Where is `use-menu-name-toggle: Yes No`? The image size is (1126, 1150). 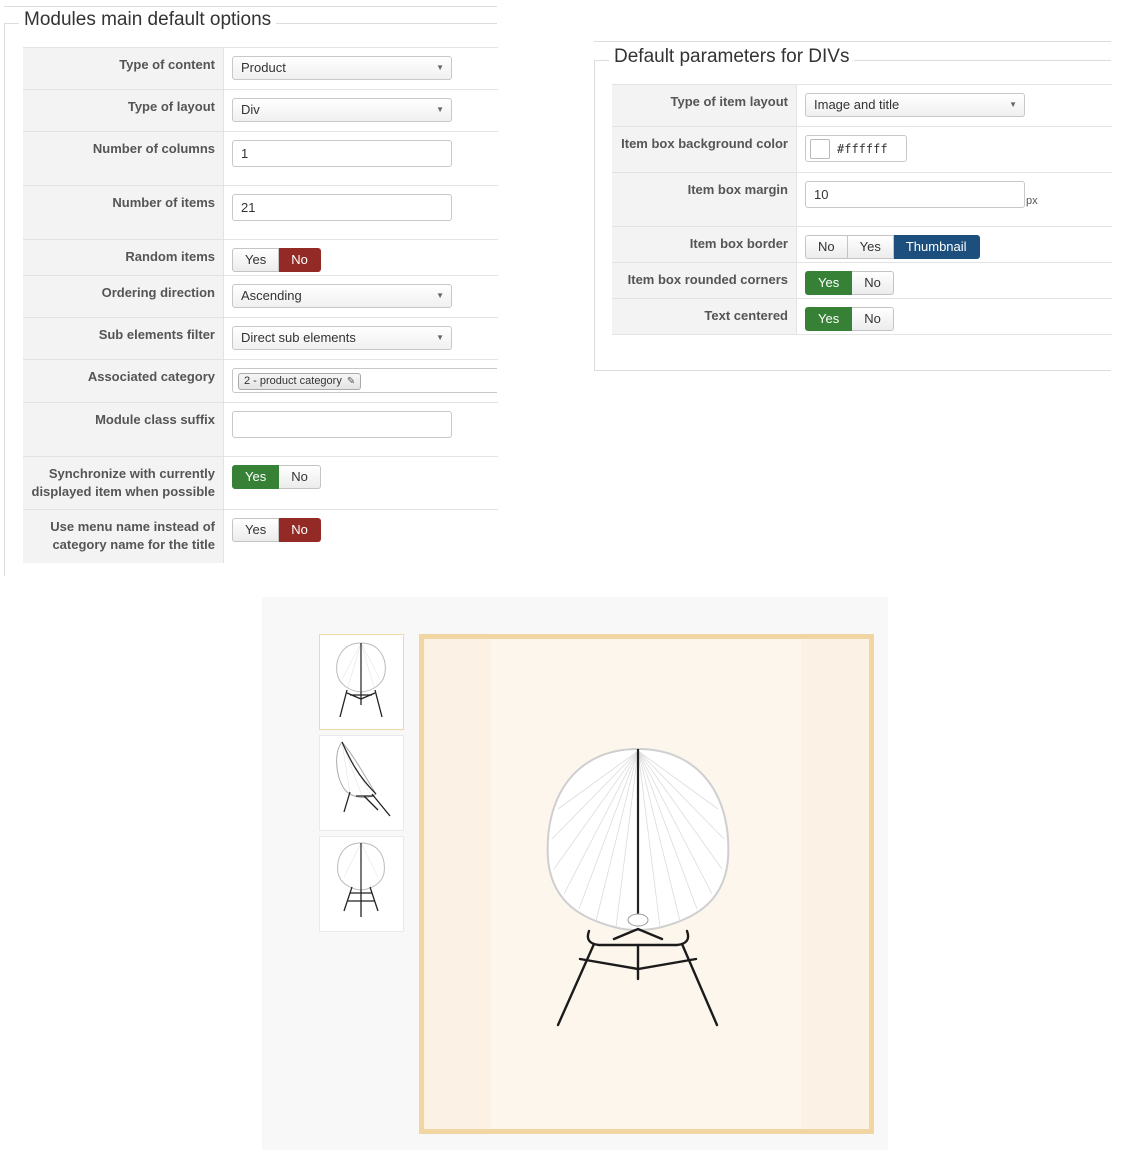 use-menu-name-toggle: Yes No is located at coordinates (276, 530).